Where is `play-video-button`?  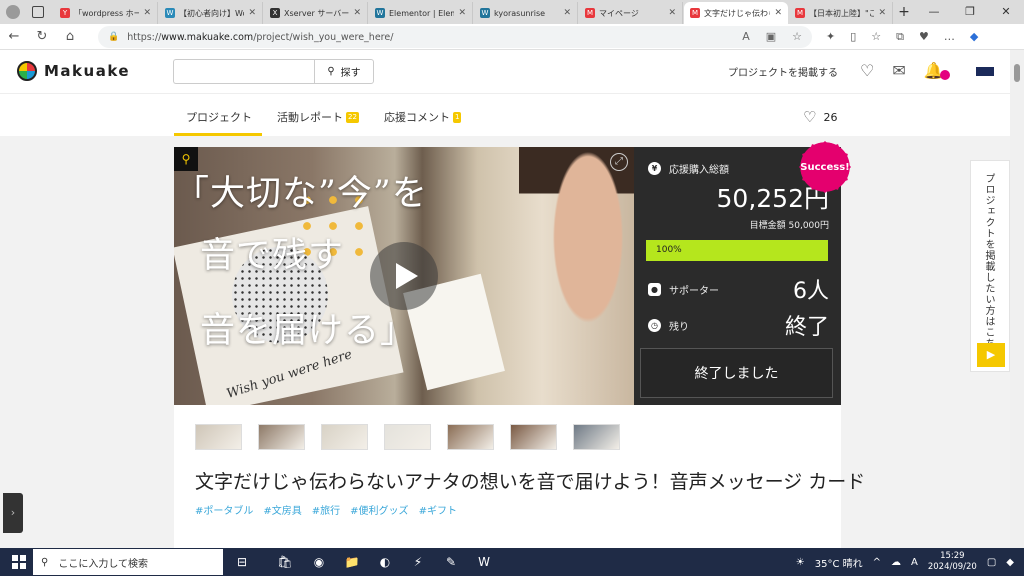 play-video-button is located at coordinates (404, 276).